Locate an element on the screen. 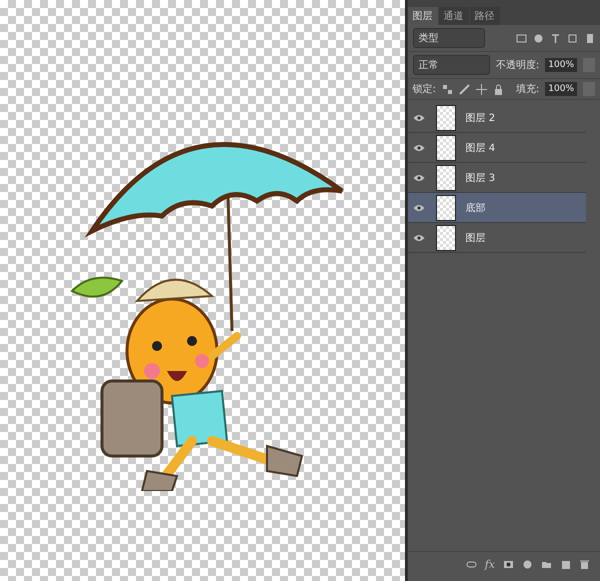 The image size is (600, 581). layer-name: 底部 is located at coordinates (476, 208).